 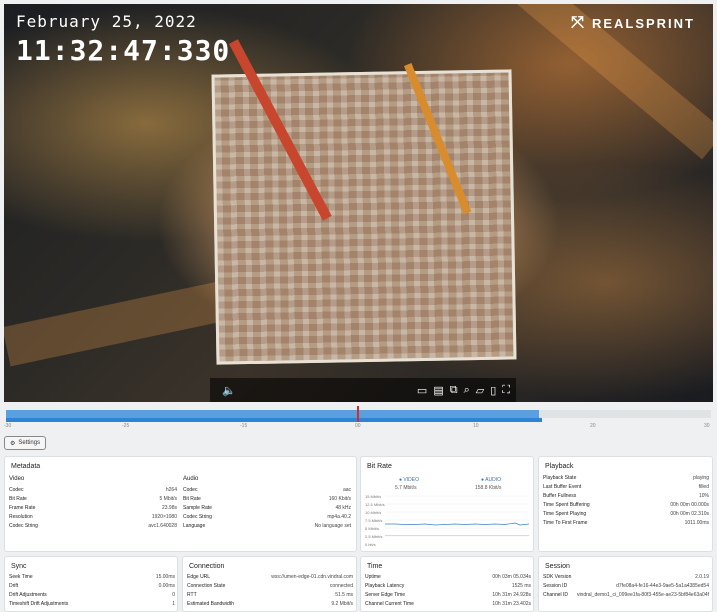 I want to click on stat-row: Drift 0.00ms, so click(x=92, y=586).